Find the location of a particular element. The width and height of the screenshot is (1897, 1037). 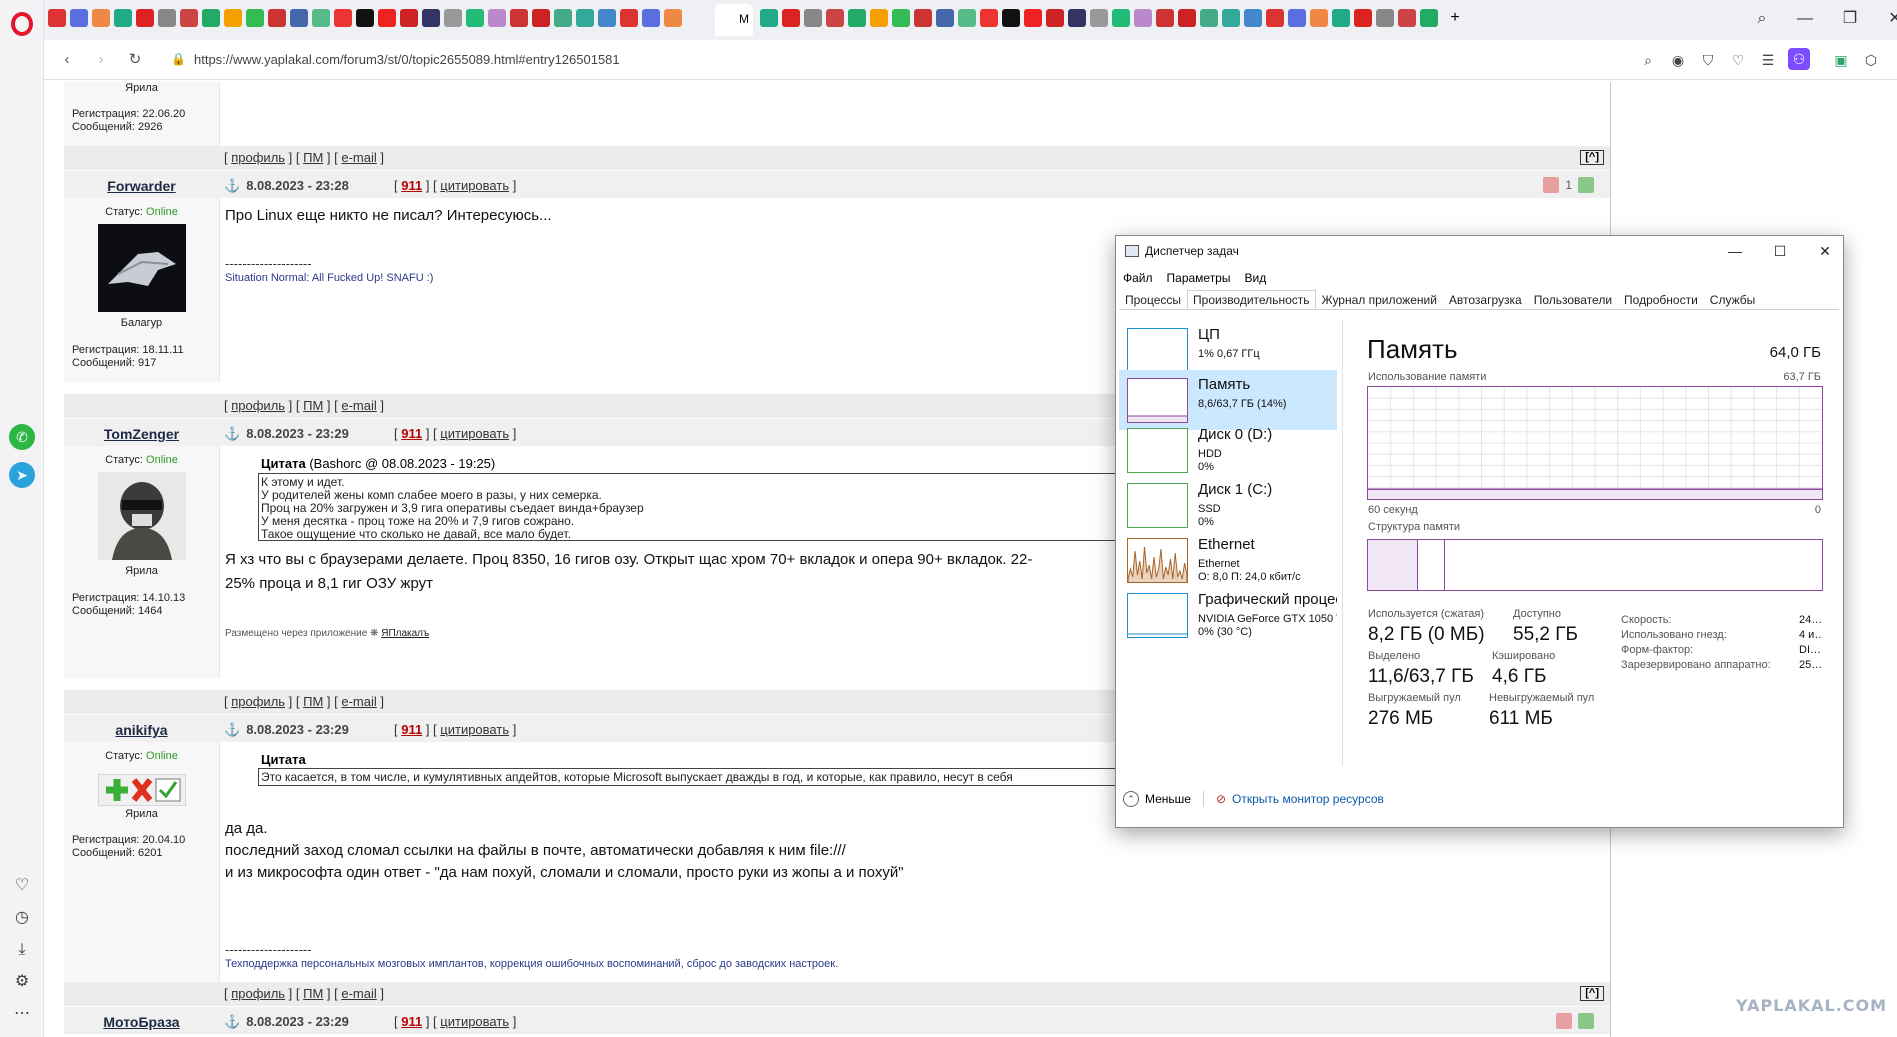

tab-processes: Процессы is located at coordinates (1153, 299).